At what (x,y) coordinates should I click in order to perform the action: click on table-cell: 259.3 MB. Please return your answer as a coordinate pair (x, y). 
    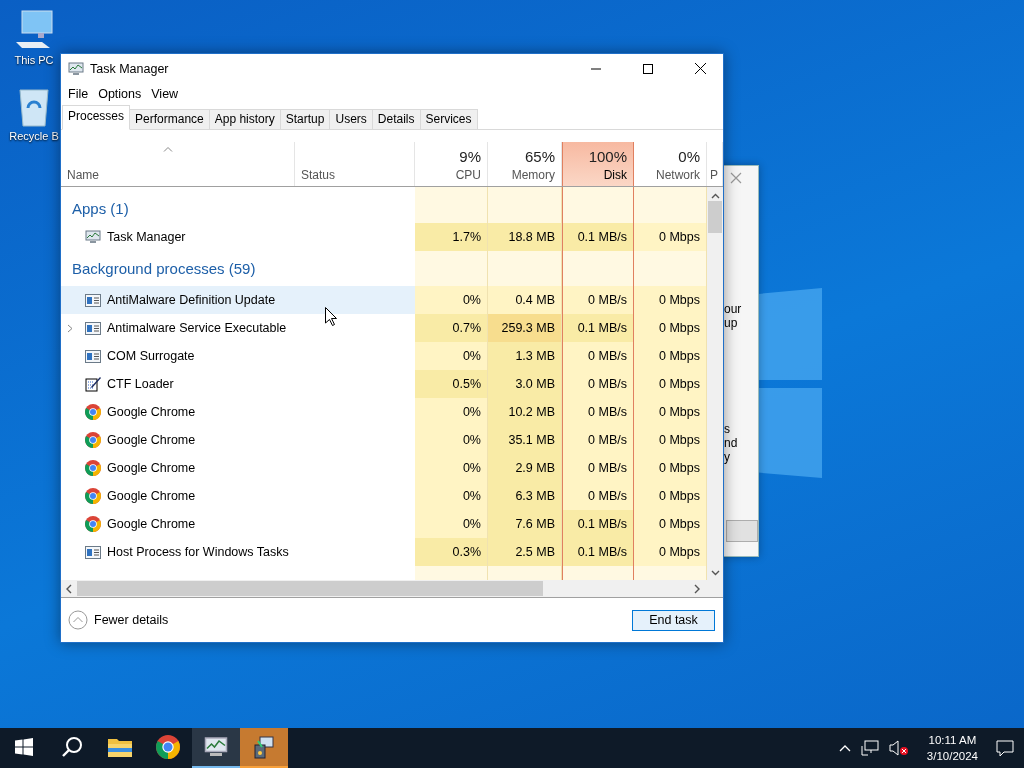
    Looking at the image, I should click on (525, 328).